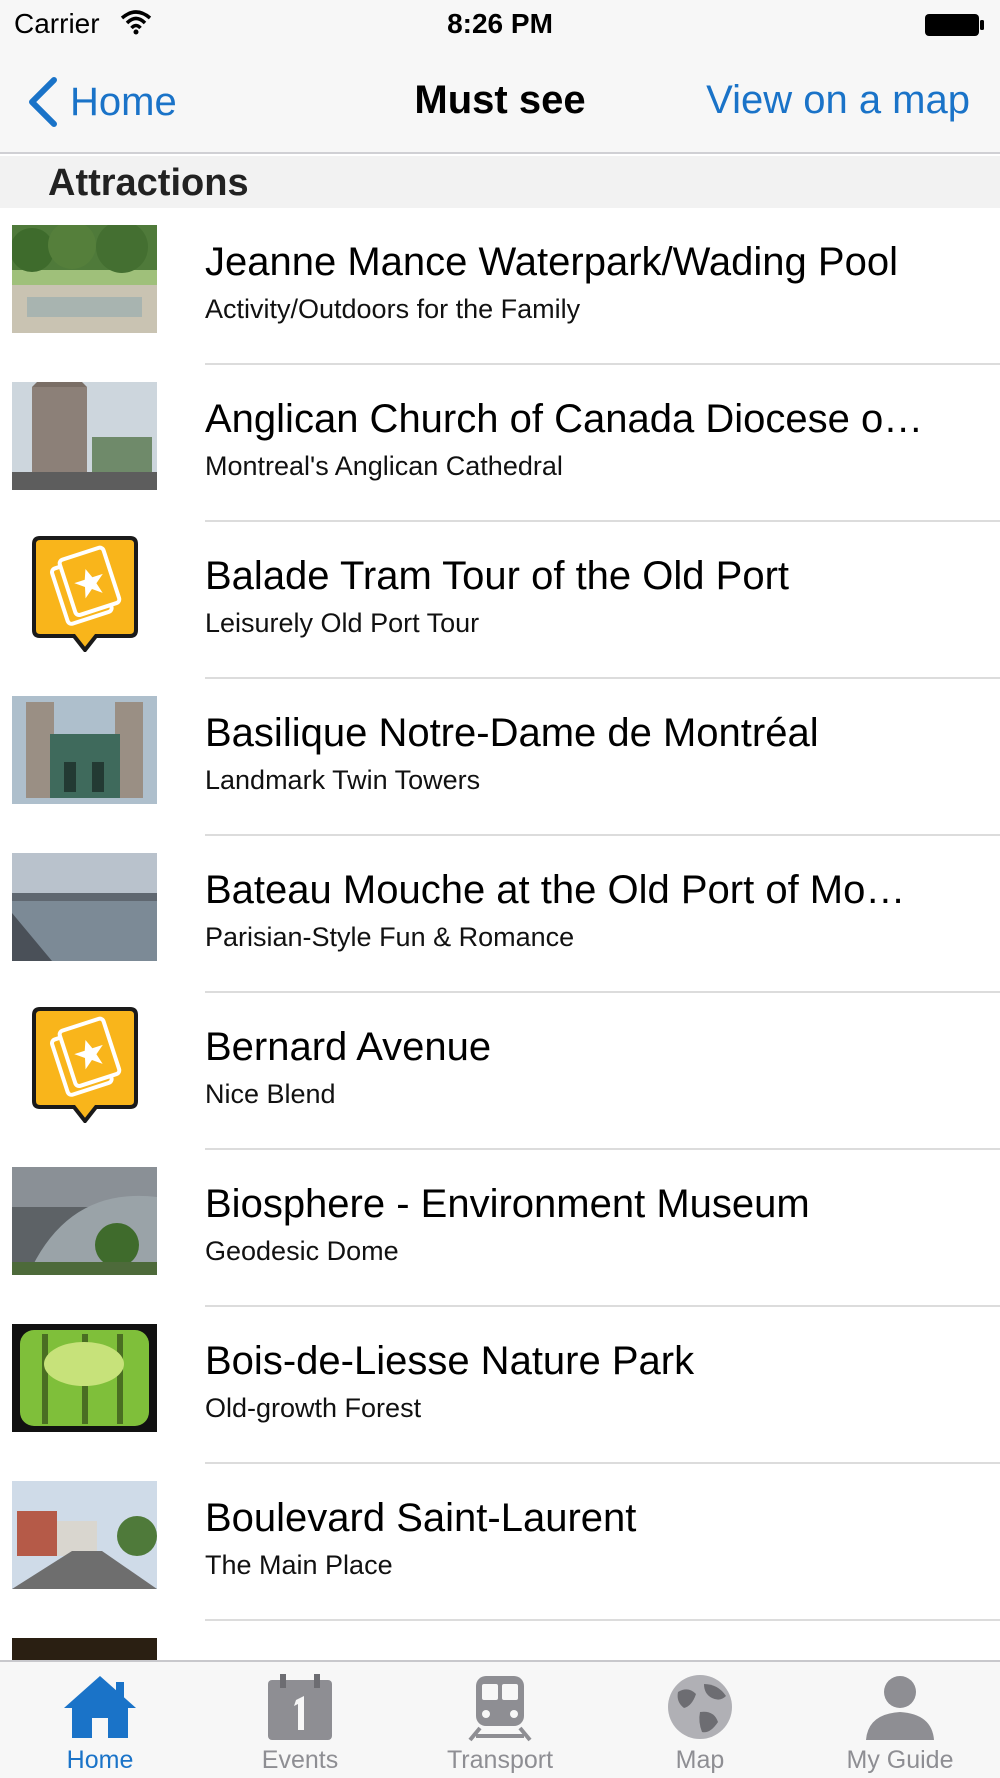 This screenshot has height=1778, width=1000. I want to click on item-title: Balade Tram Tour of the Old Port, so click(497, 576).